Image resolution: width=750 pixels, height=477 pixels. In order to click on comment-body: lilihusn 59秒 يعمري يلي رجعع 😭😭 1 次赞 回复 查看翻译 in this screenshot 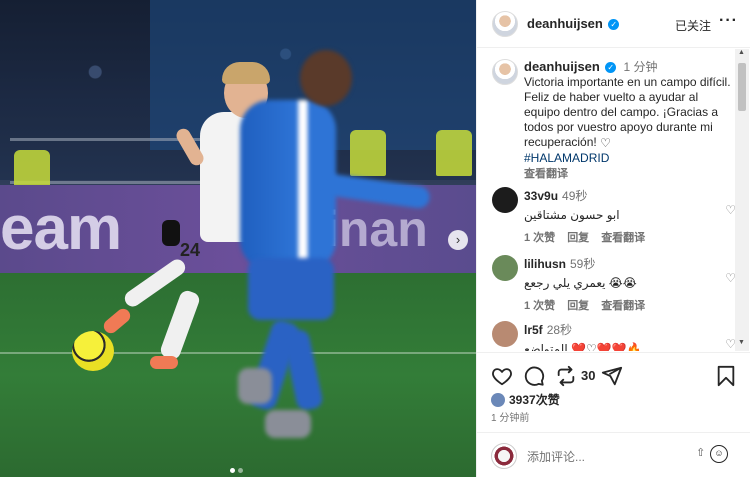, I will do `click(614, 284)`.